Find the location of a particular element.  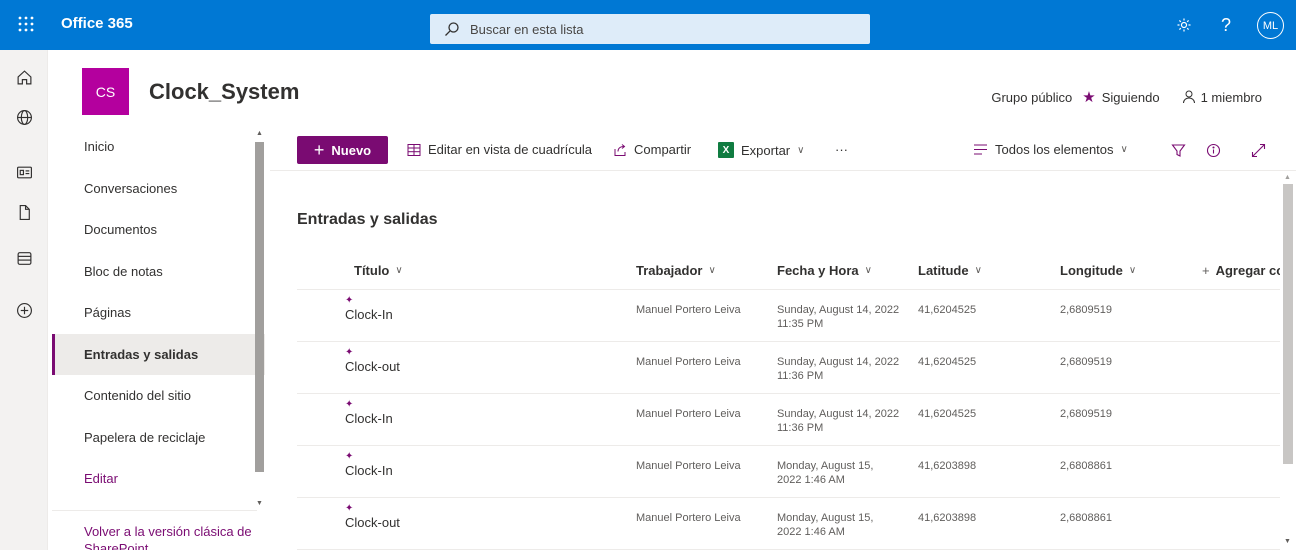

export-button: X Exportar ∨ is located at coordinates (761, 150).